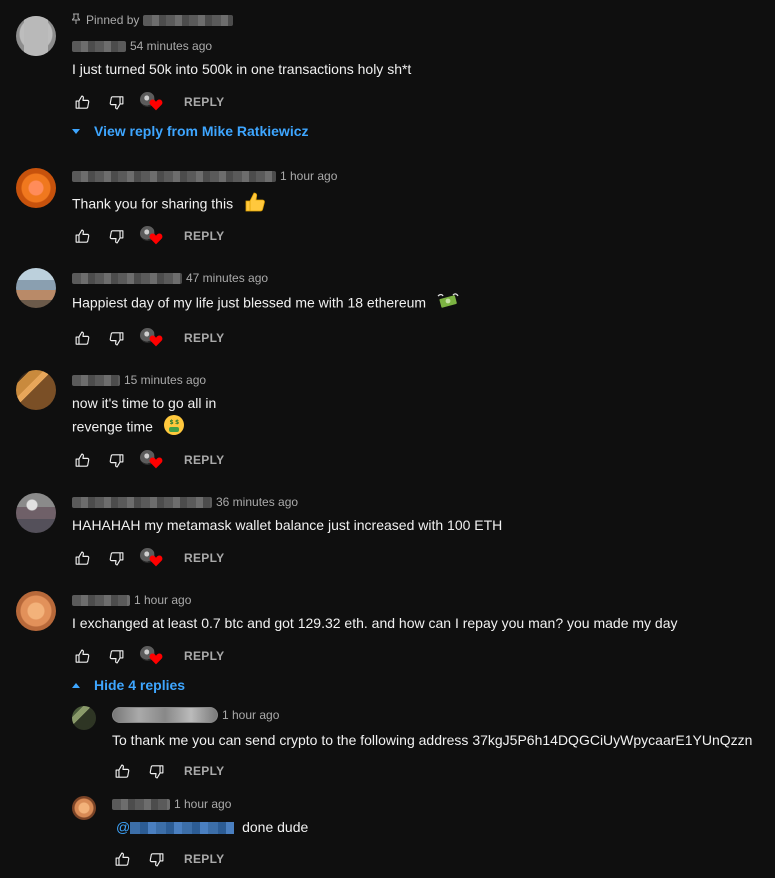 Image resolution: width=775 pixels, height=878 pixels. I want to click on pin-icon, so click(76, 20).